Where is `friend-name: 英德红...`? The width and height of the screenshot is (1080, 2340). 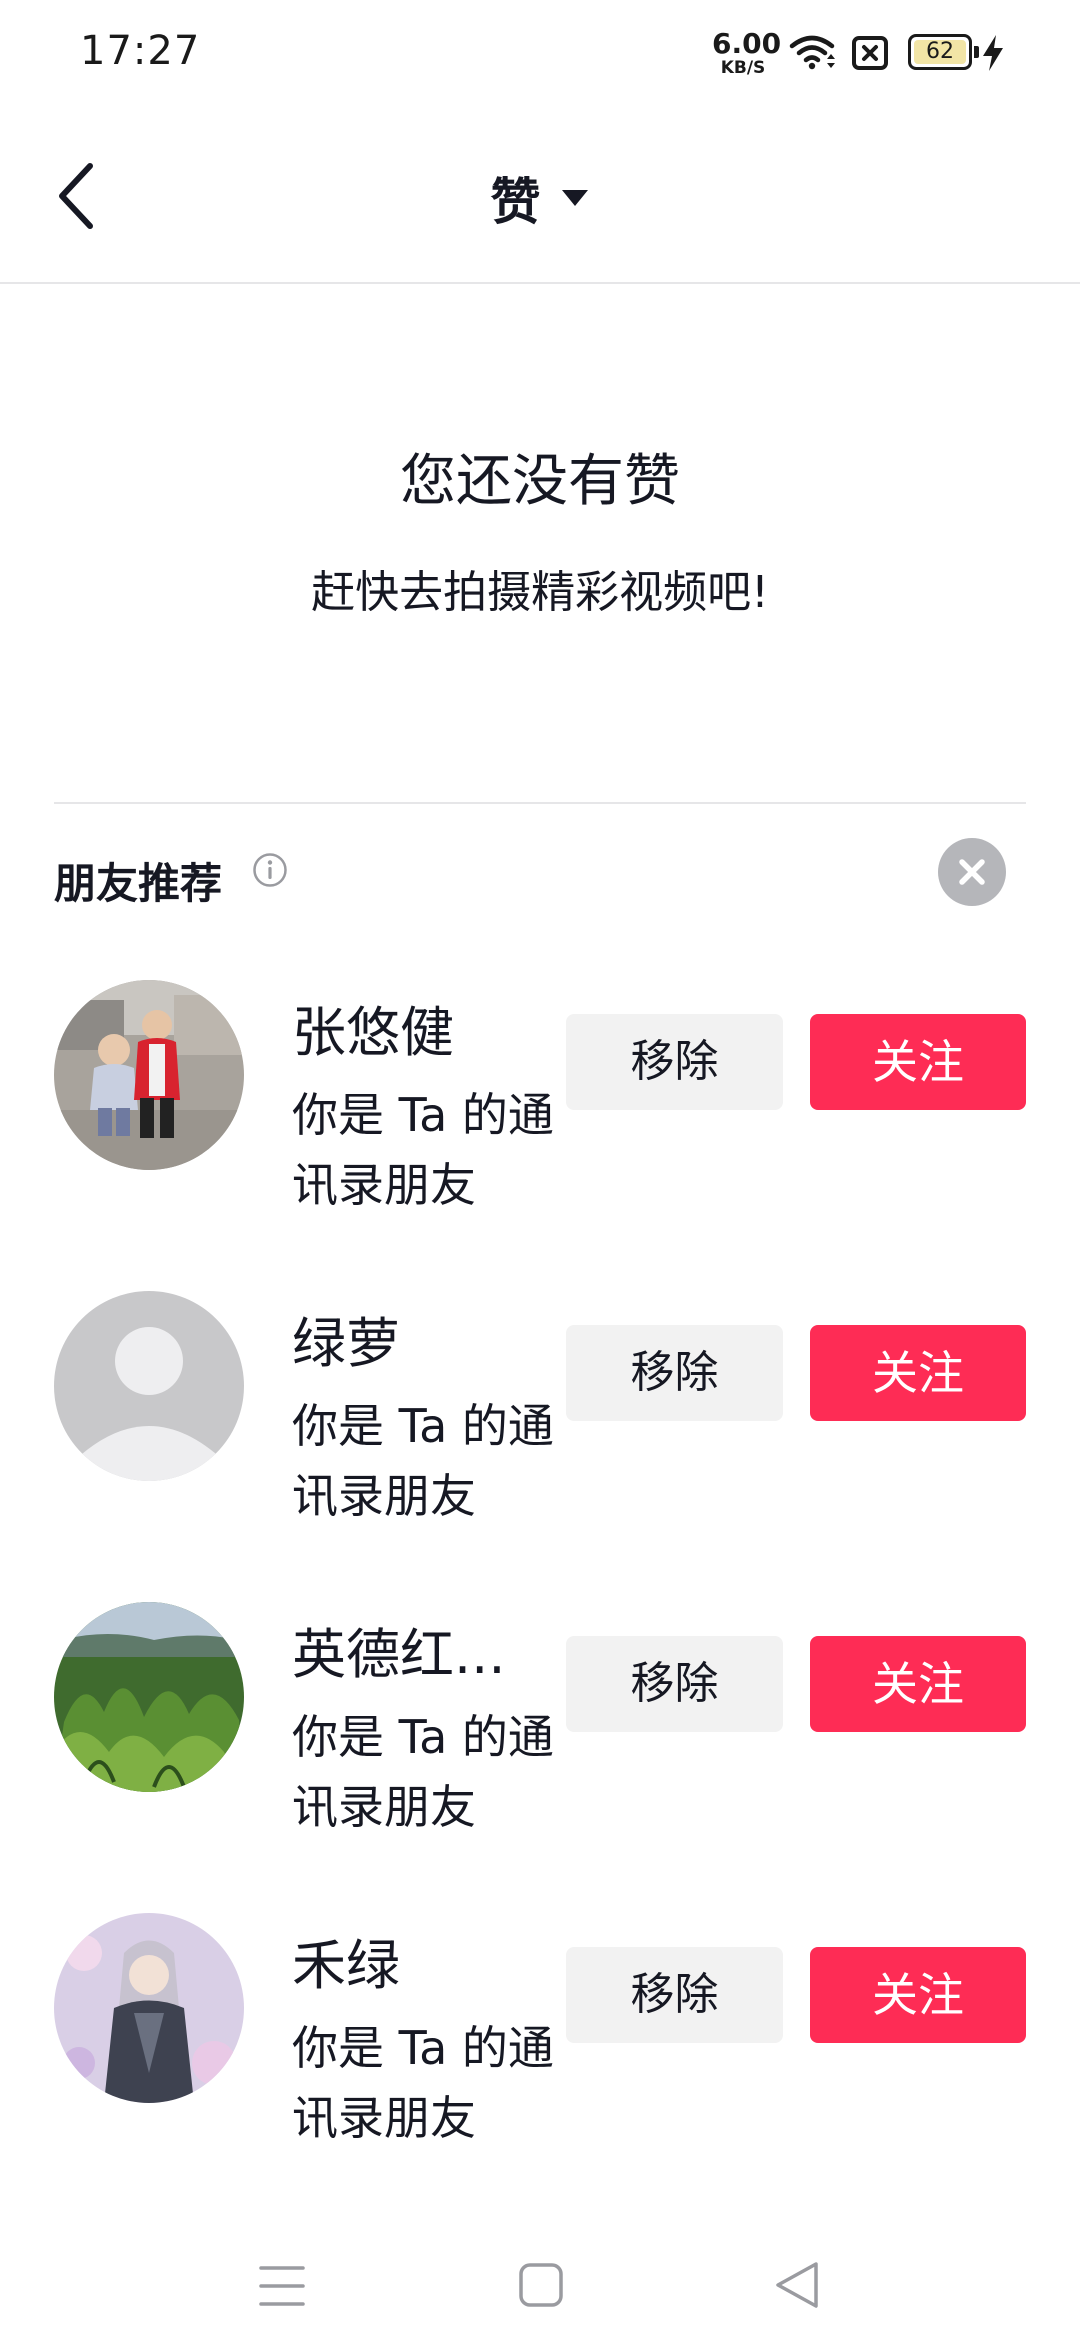
friend-name: 英德红... is located at coordinates (399, 1654).